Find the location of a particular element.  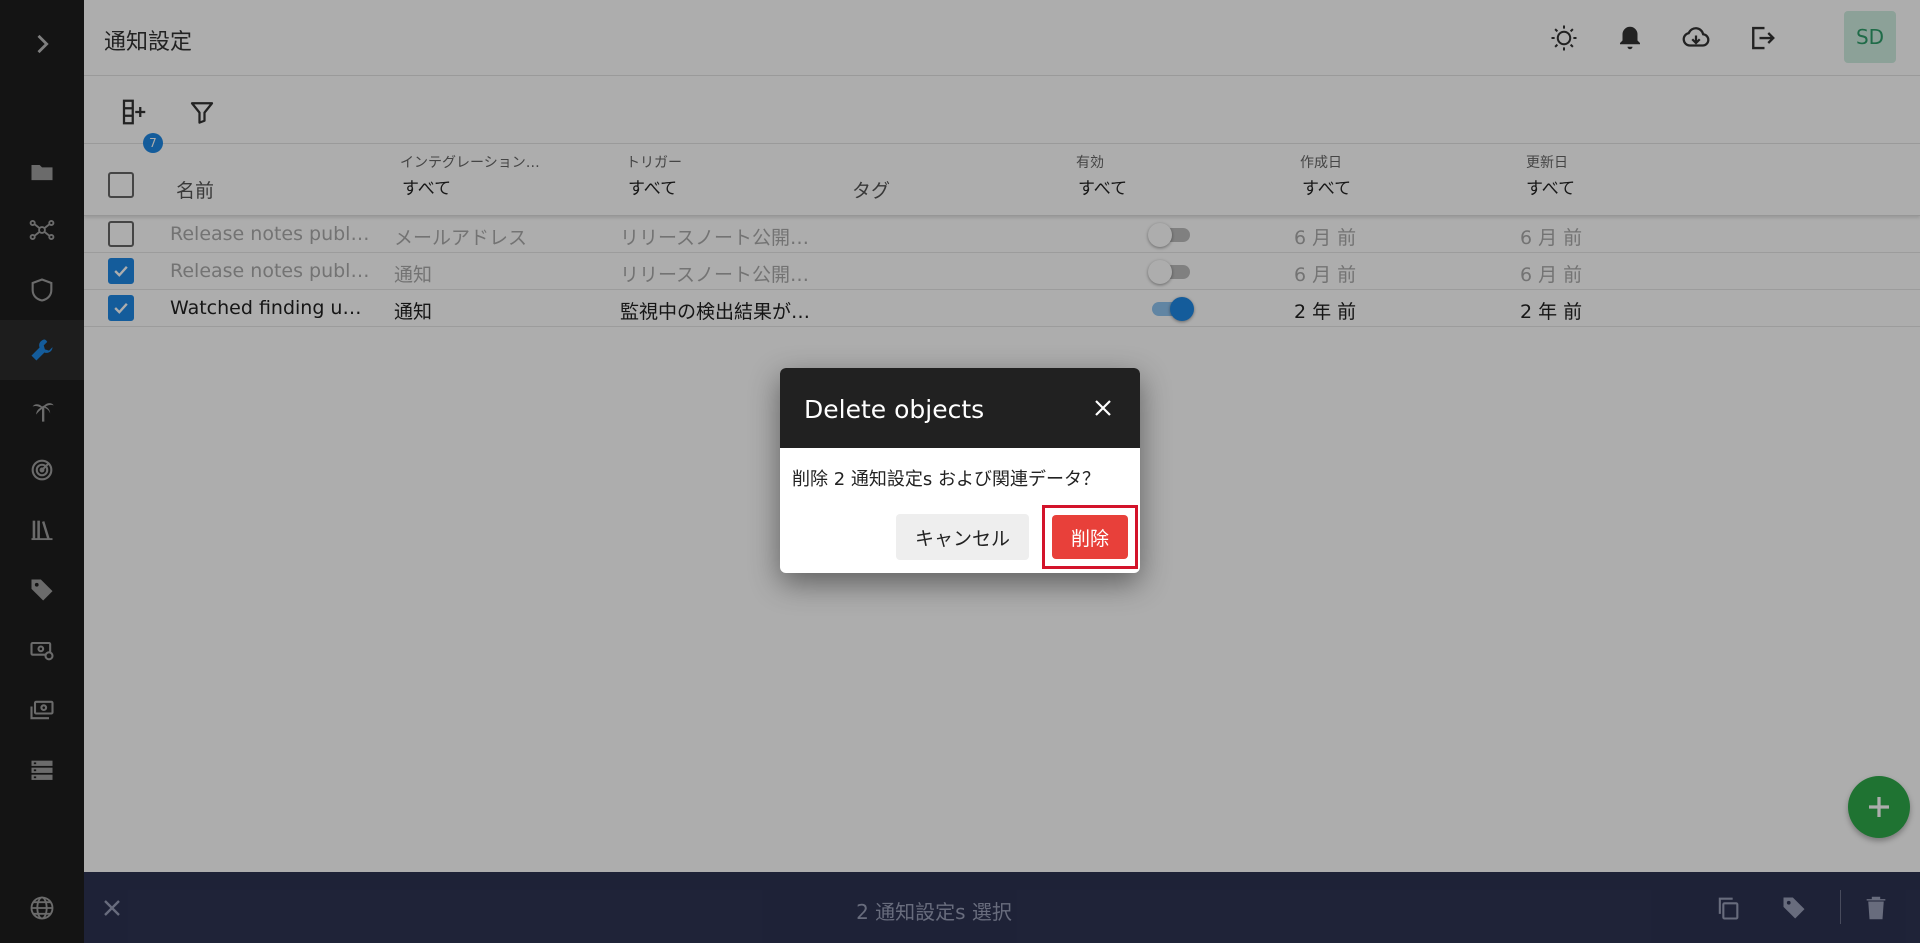

dialog-title: Delete objects is located at coordinates (894, 409).